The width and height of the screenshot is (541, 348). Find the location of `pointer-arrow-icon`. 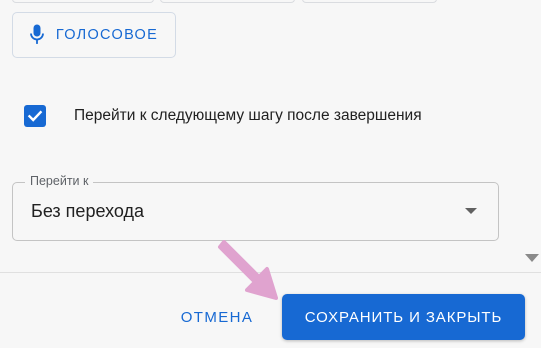

pointer-arrow-icon is located at coordinates (248, 270).